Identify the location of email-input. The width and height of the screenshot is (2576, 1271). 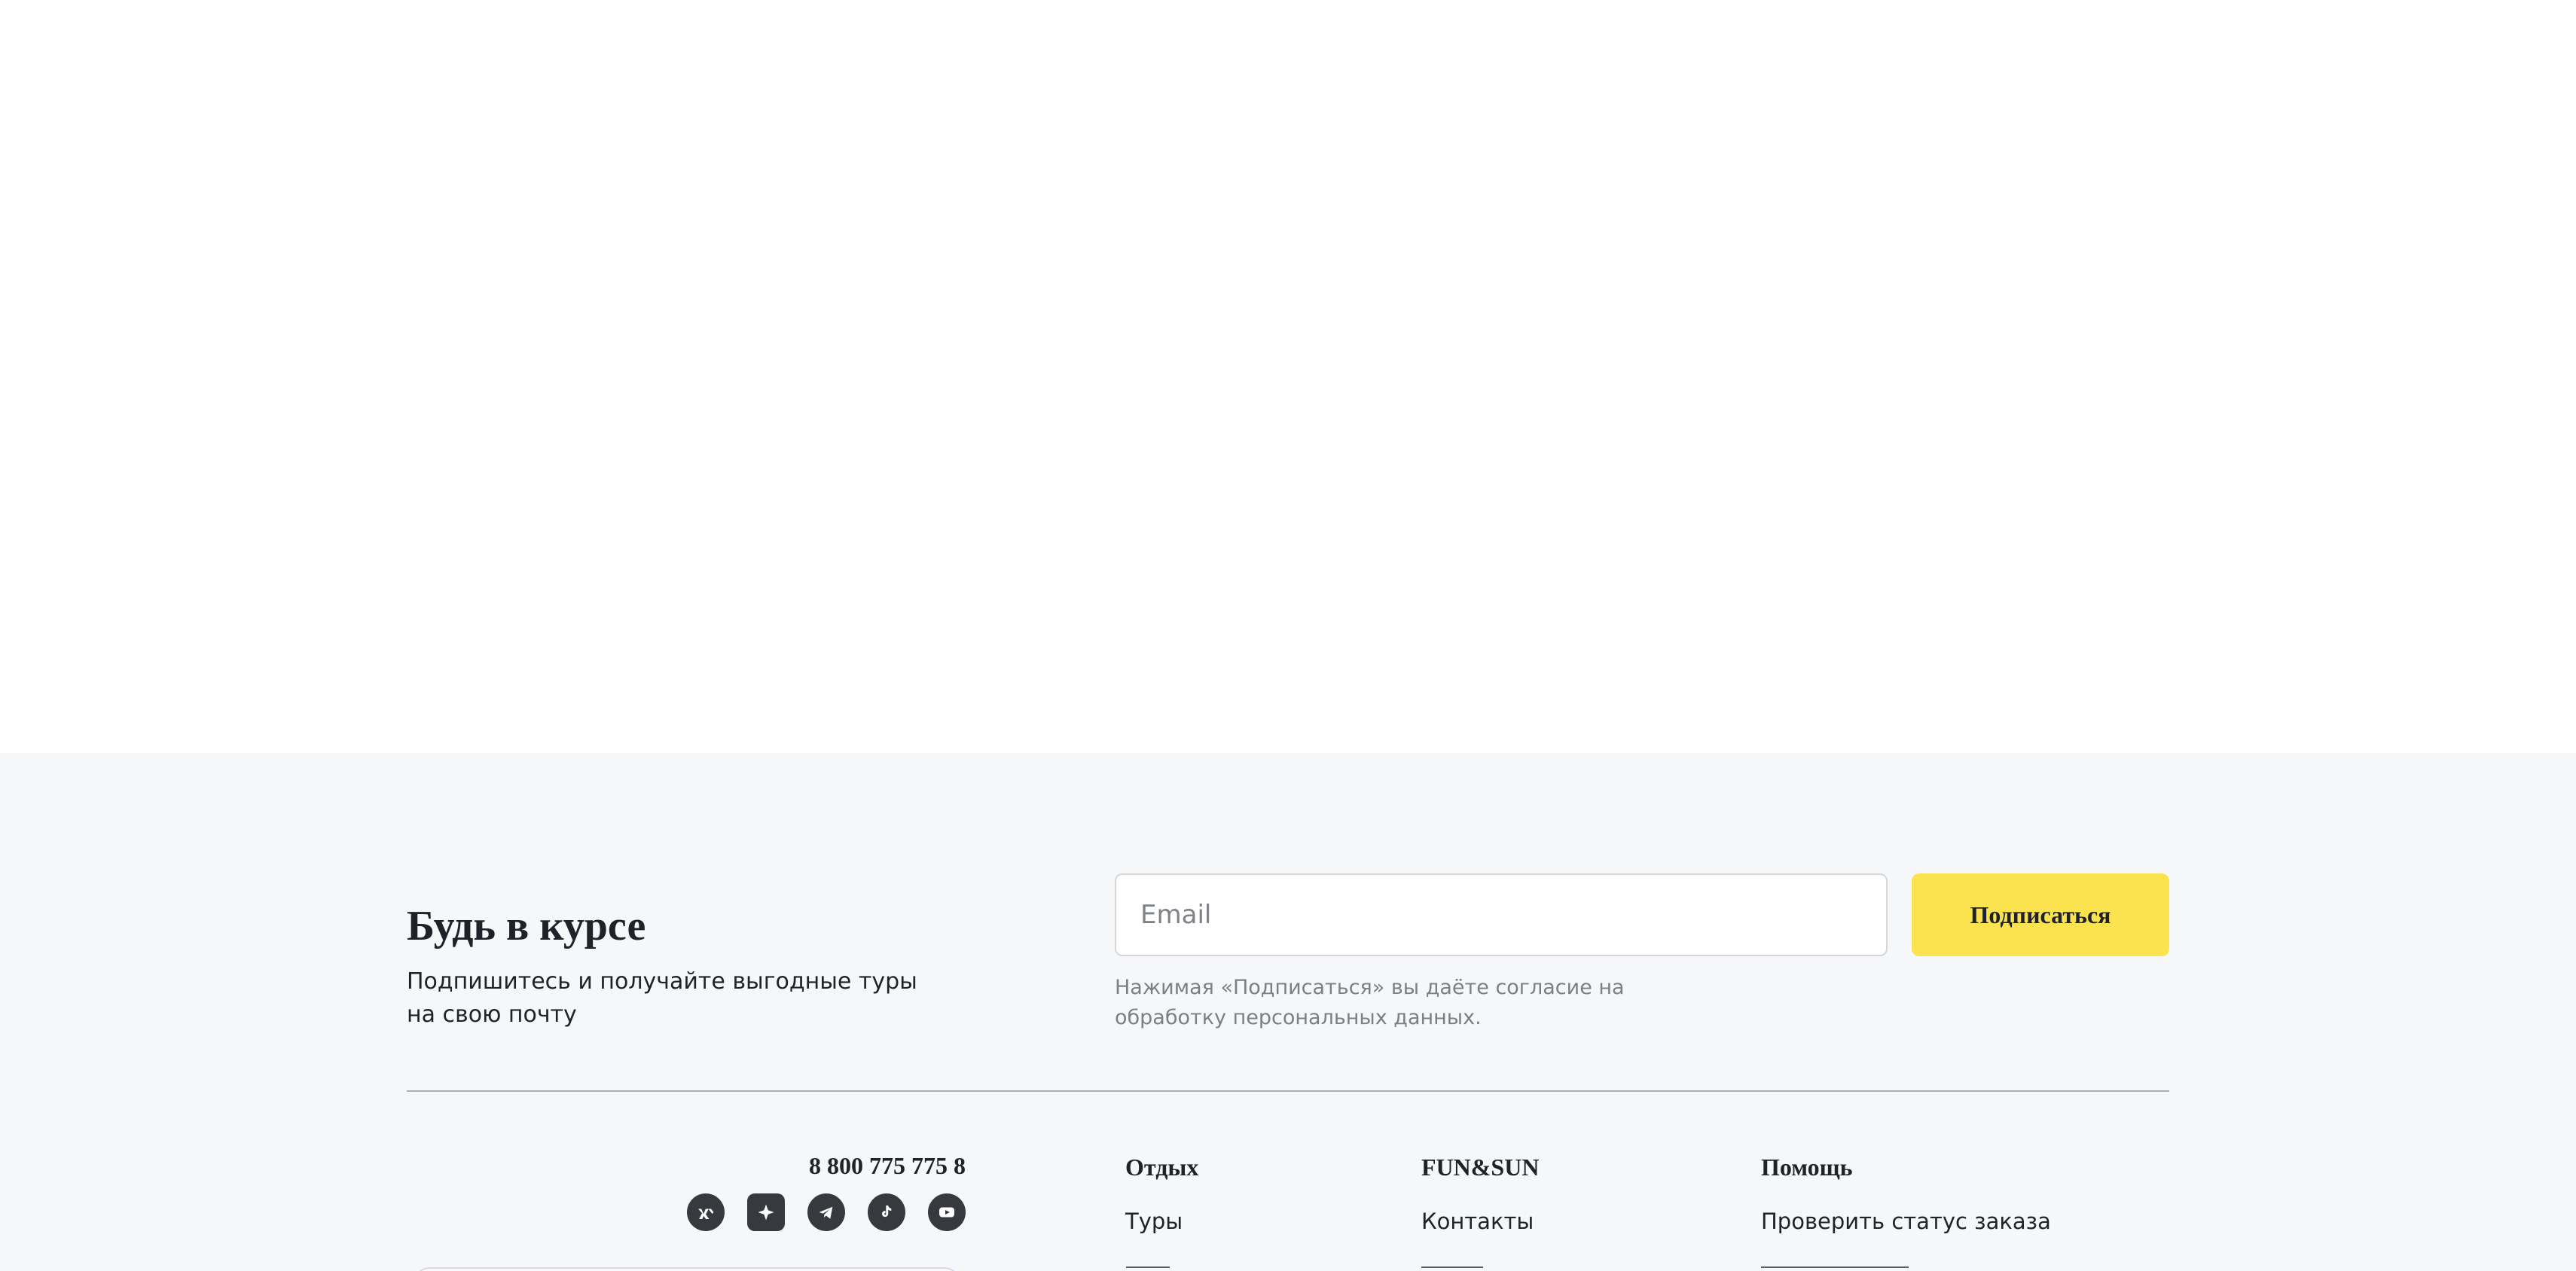
(1502, 914).